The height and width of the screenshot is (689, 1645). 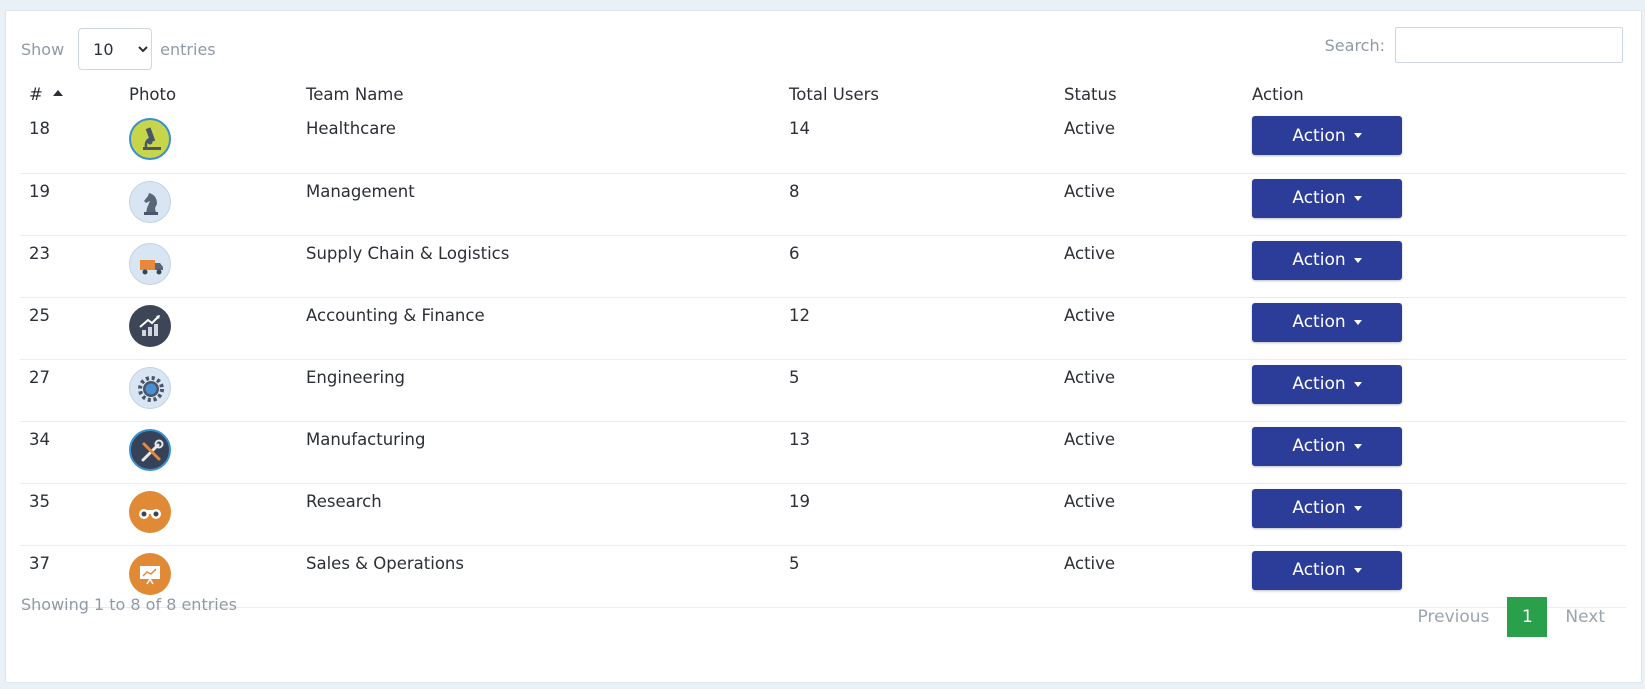 I want to click on table-controls: Show 10 entries Search:, so click(x=823, y=46).